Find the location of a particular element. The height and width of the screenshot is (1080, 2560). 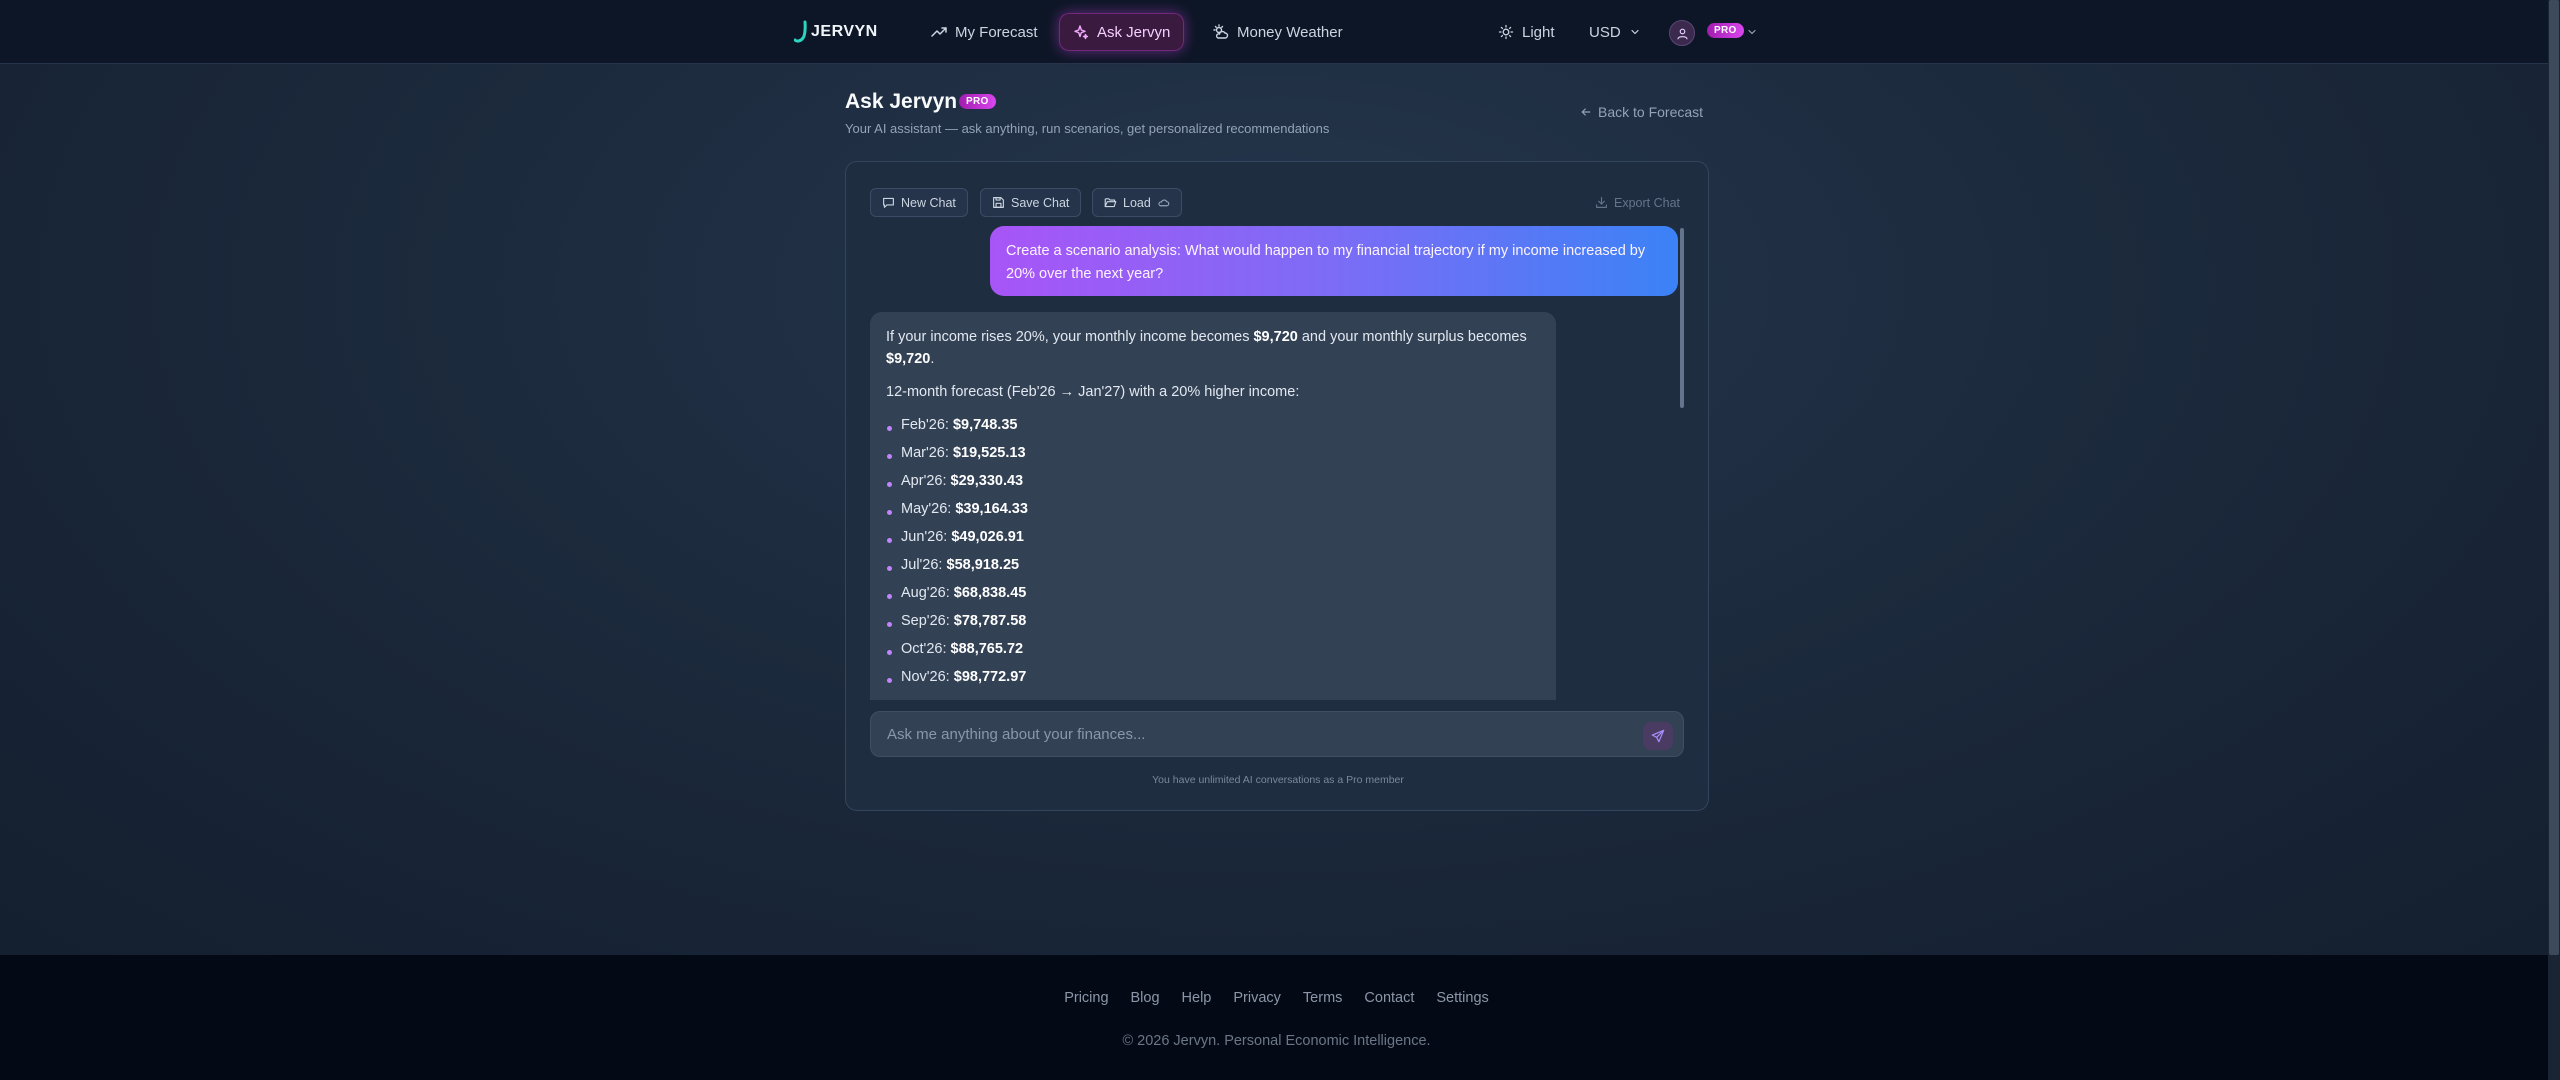

list-item: Jun'26: $49,026.91 is located at coordinates (1213, 537).